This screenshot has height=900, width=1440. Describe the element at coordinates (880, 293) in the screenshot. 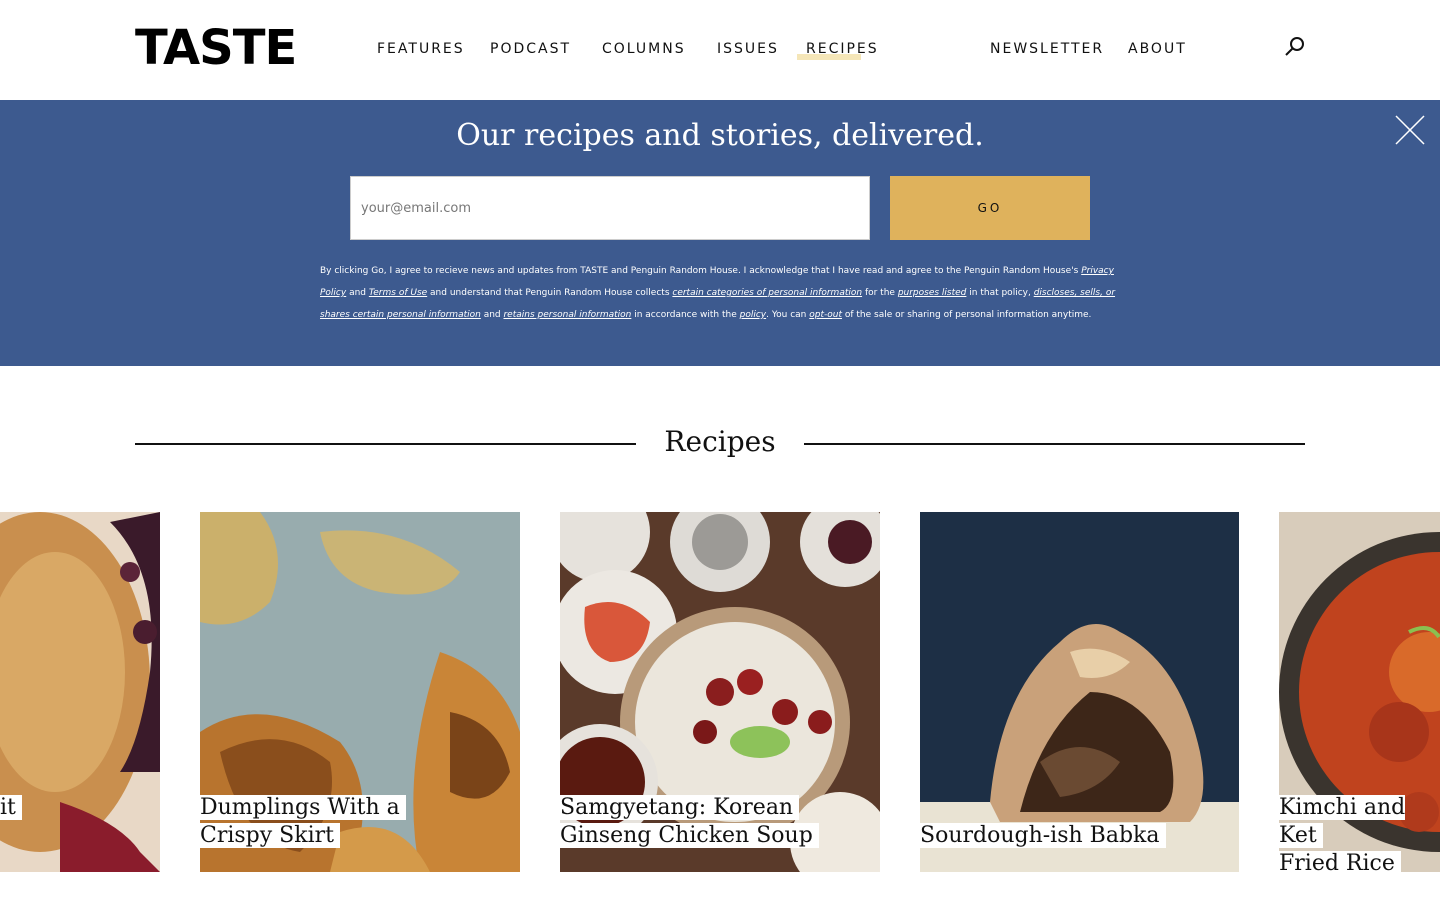

I see `legal-text: for the` at that location.